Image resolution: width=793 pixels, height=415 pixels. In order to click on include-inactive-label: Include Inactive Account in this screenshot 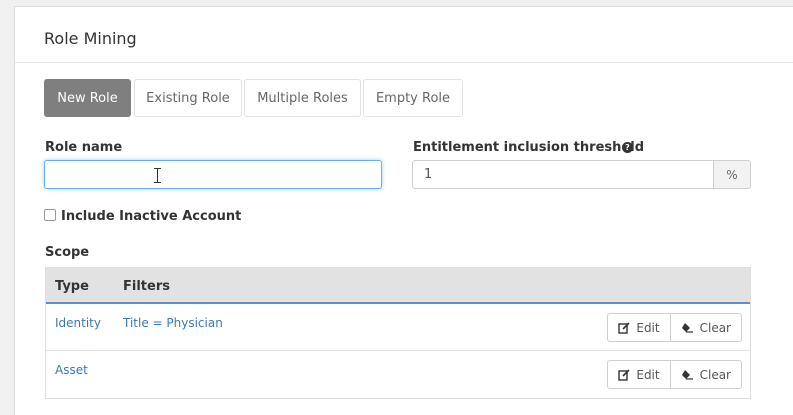, I will do `click(151, 216)`.